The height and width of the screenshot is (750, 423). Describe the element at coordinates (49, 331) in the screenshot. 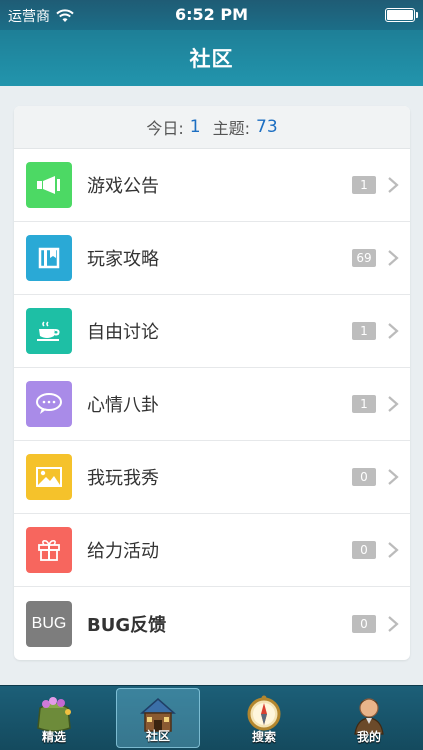

I see `coffee-icon` at that location.